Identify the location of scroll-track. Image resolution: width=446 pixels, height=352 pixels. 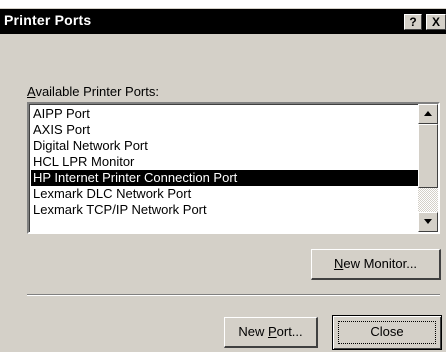
(428, 200).